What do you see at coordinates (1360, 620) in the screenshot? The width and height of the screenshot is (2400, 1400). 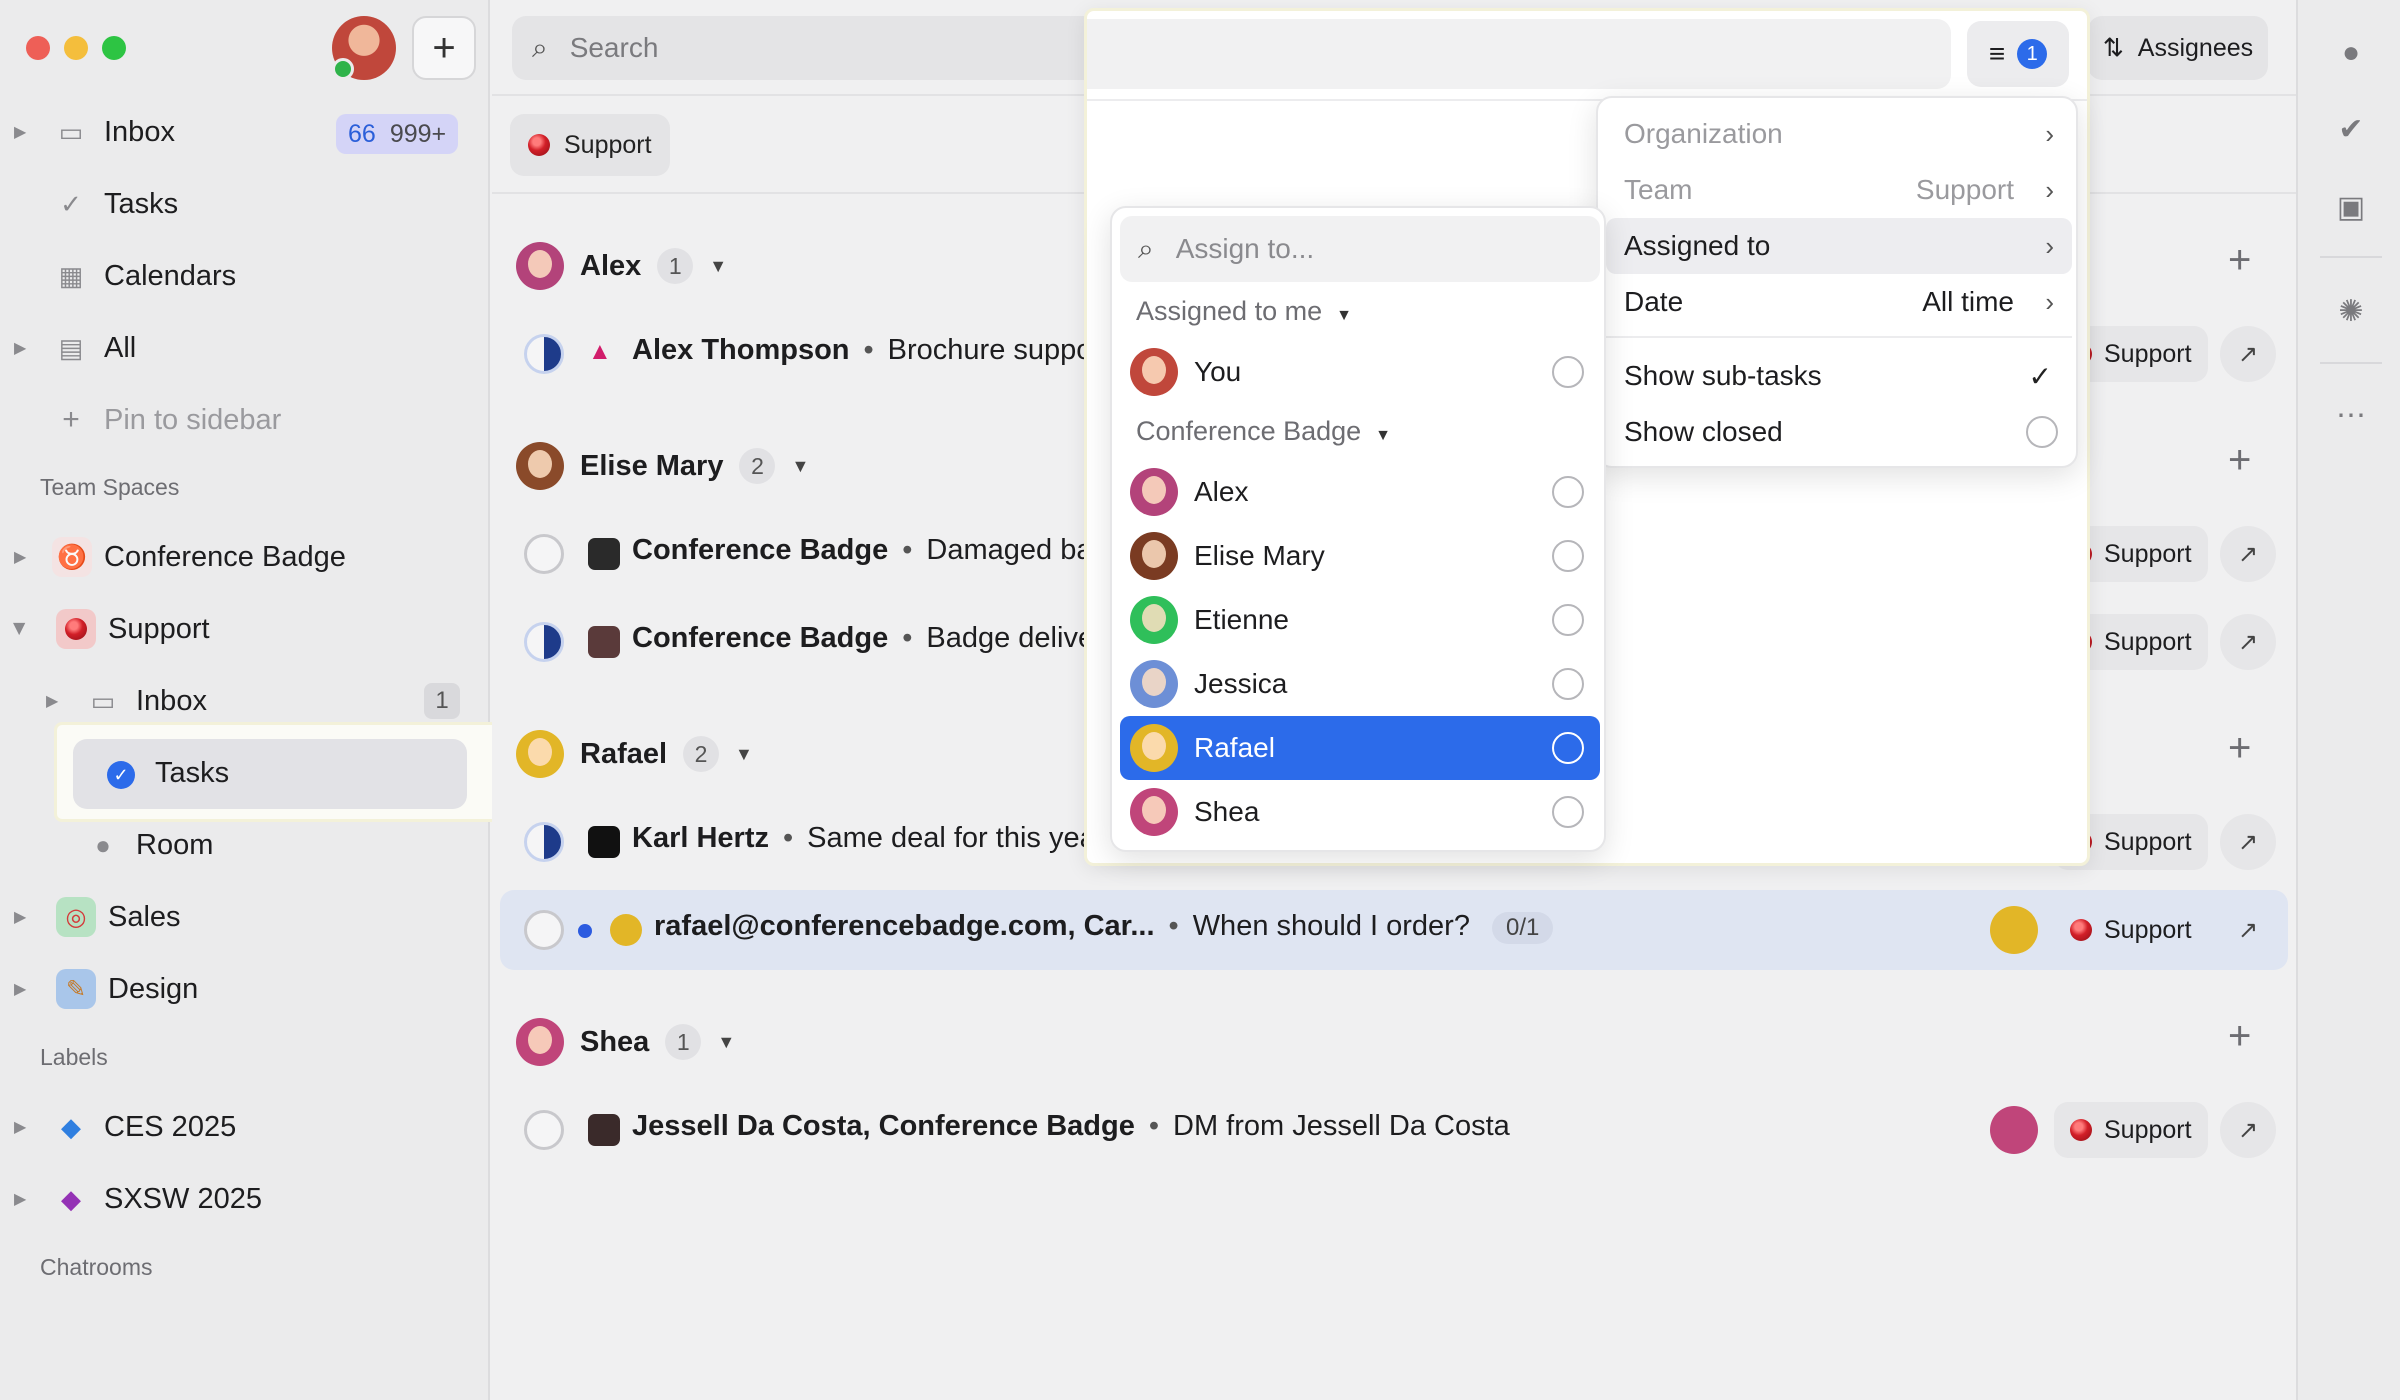 I see `assignee-option-etienne: Etienne` at bounding box center [1360, 620].